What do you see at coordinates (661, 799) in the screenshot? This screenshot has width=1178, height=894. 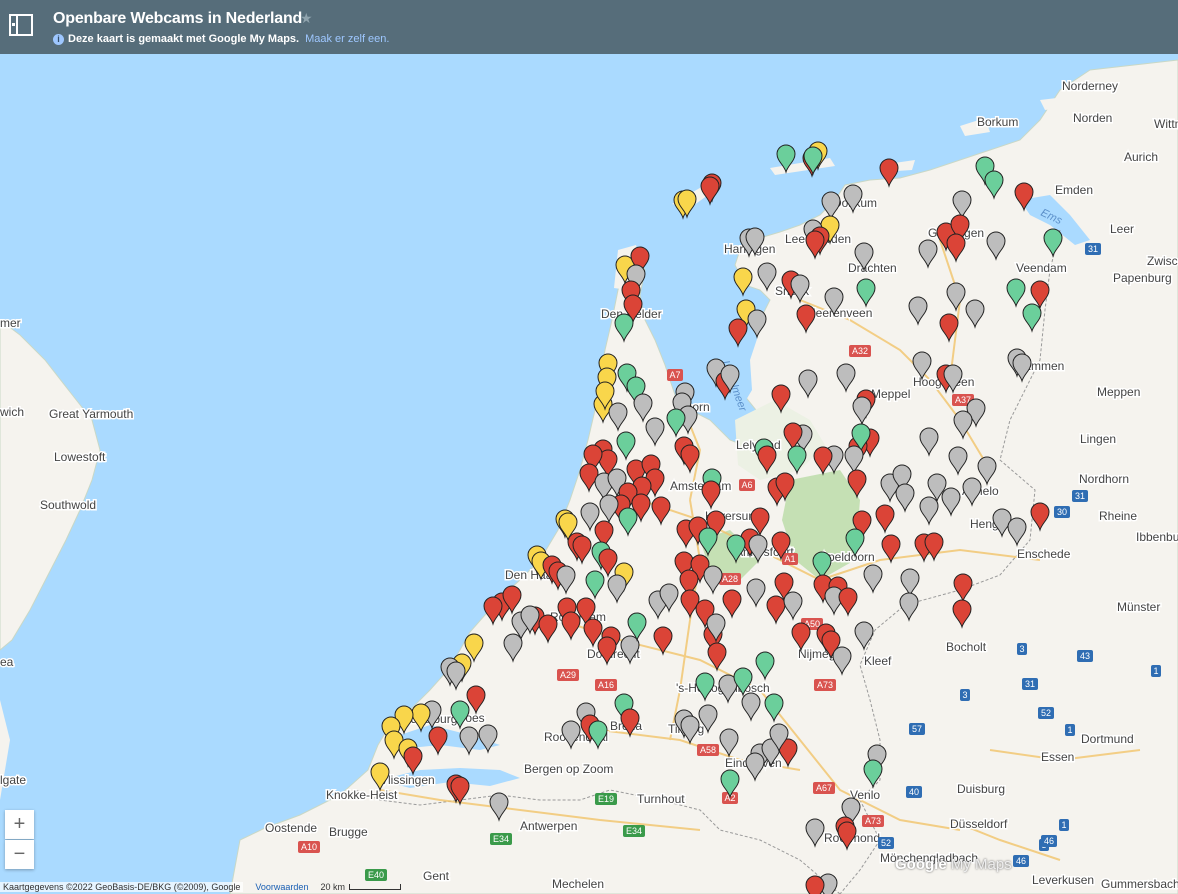 I see `place-label: Turnhout` at bounding box center [661, 799].